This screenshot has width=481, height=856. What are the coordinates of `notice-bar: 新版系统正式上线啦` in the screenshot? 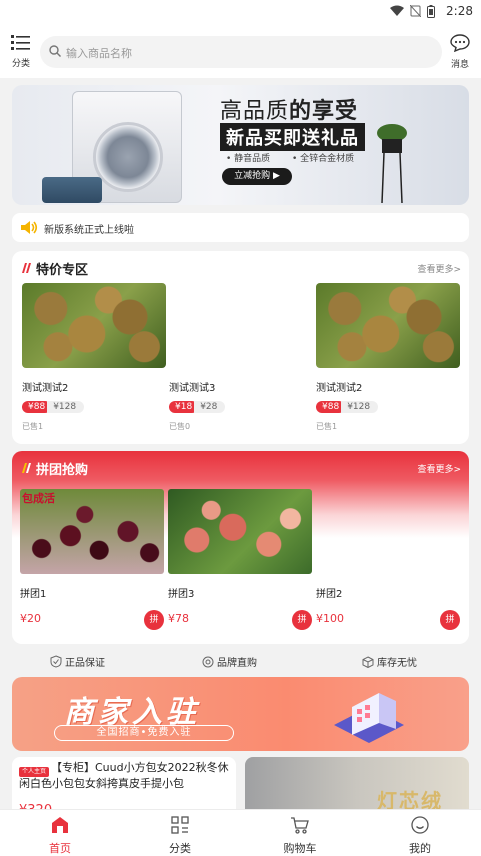 It's located at (240, 227).